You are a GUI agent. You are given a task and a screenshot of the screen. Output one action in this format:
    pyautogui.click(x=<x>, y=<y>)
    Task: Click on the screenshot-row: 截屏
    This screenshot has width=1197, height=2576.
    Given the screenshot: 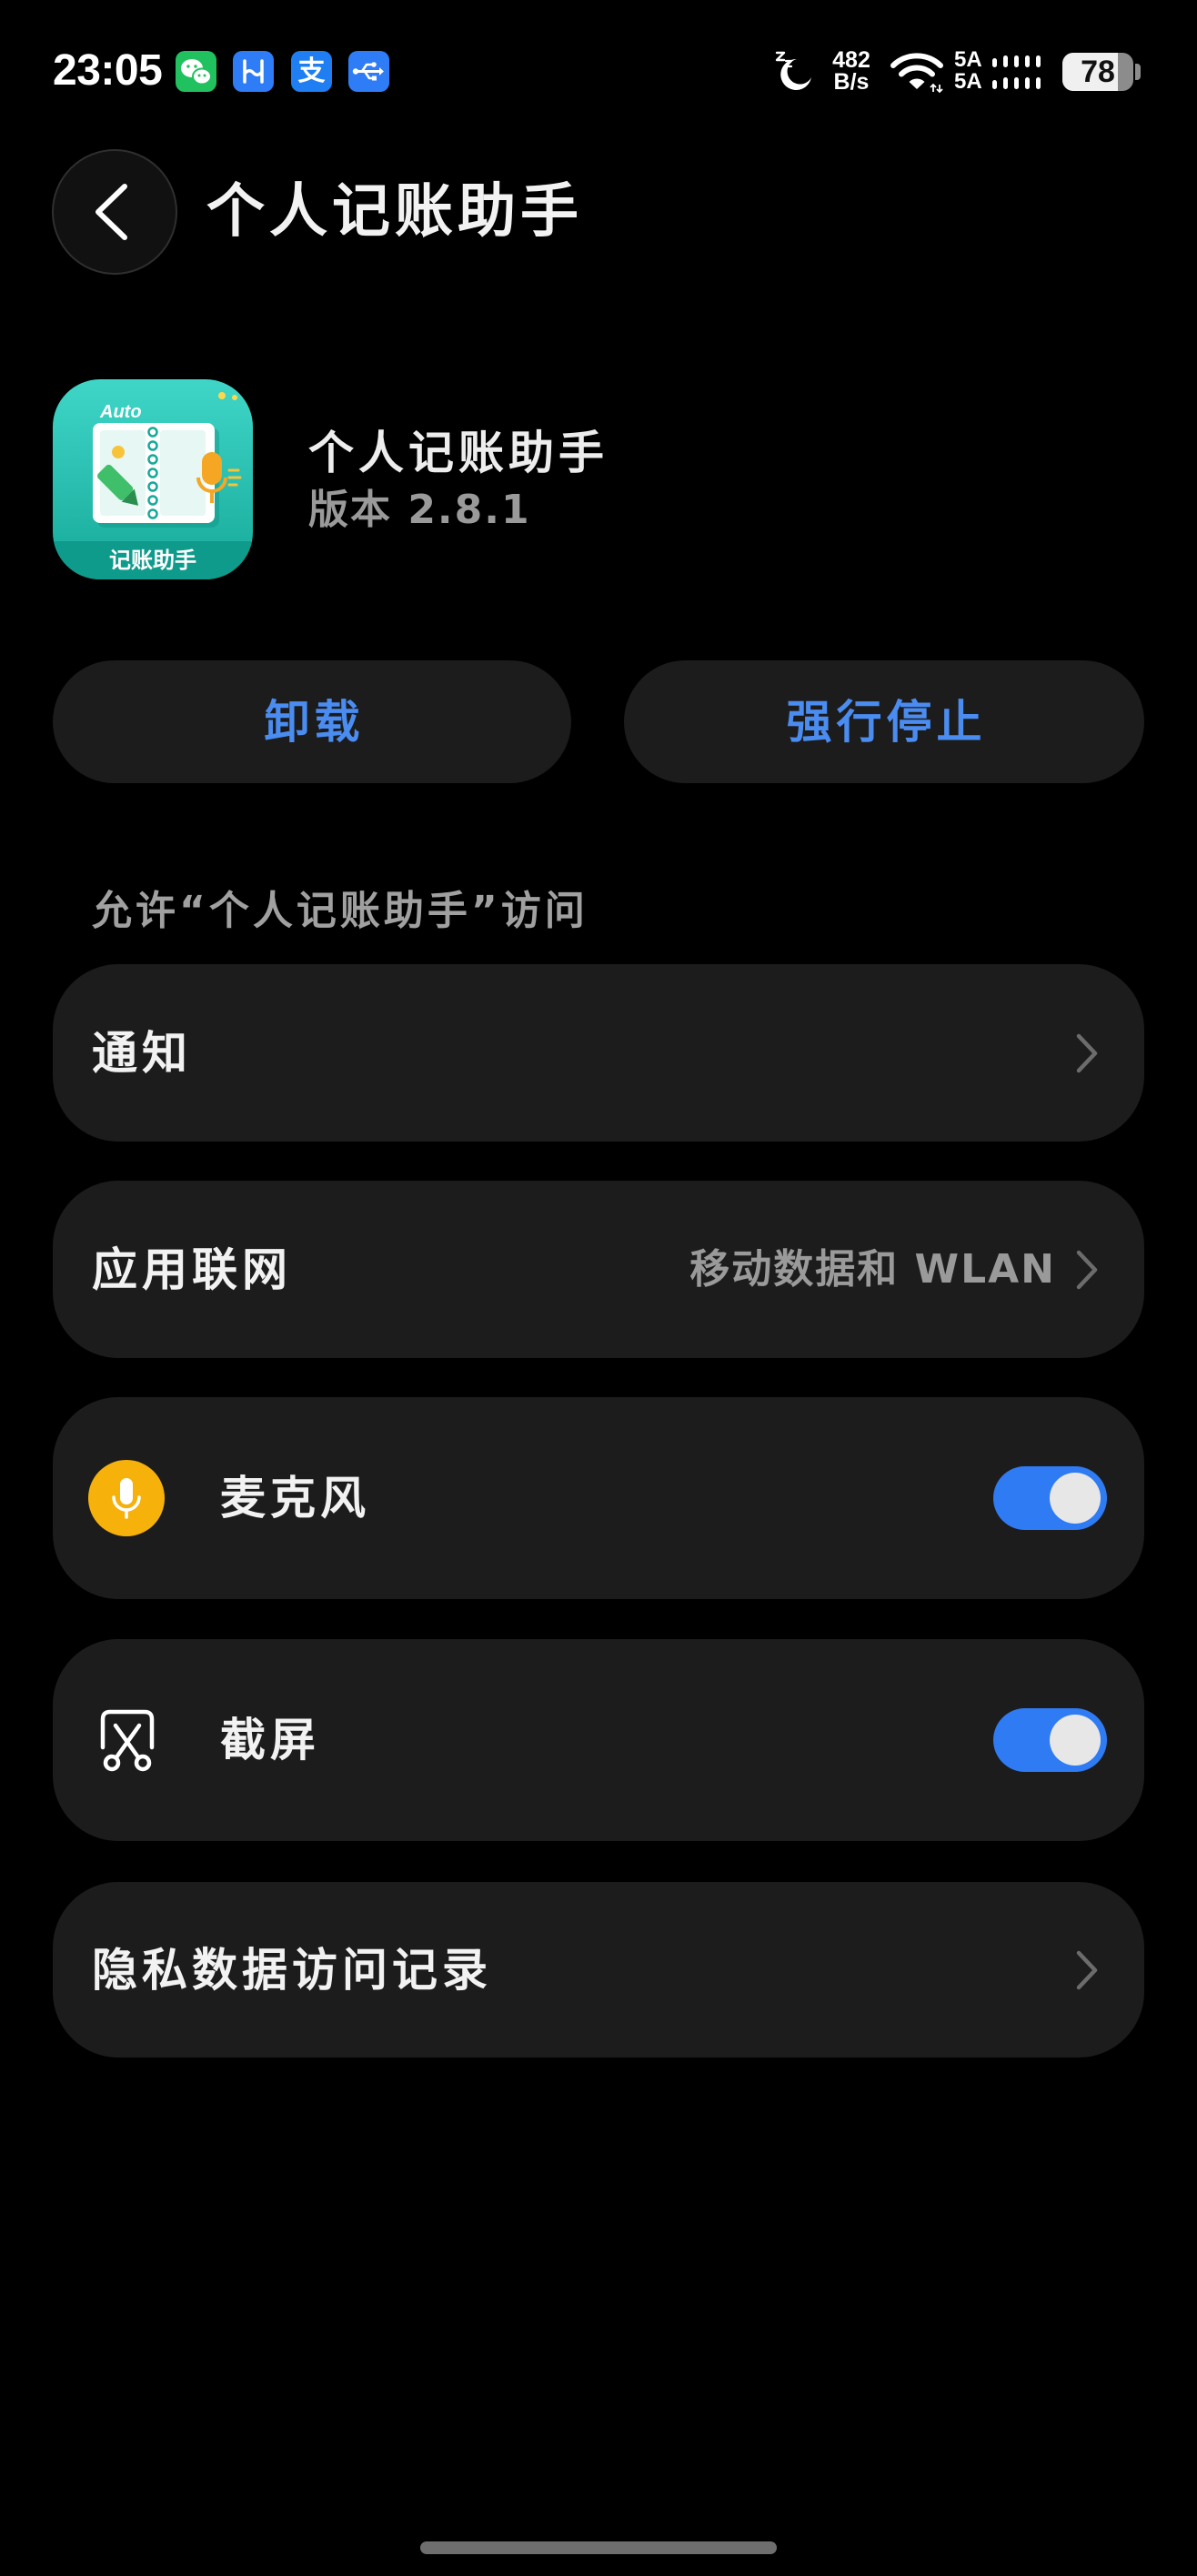 What is the action you would take?
    pyautogui.click(x=598, y=1740)
    